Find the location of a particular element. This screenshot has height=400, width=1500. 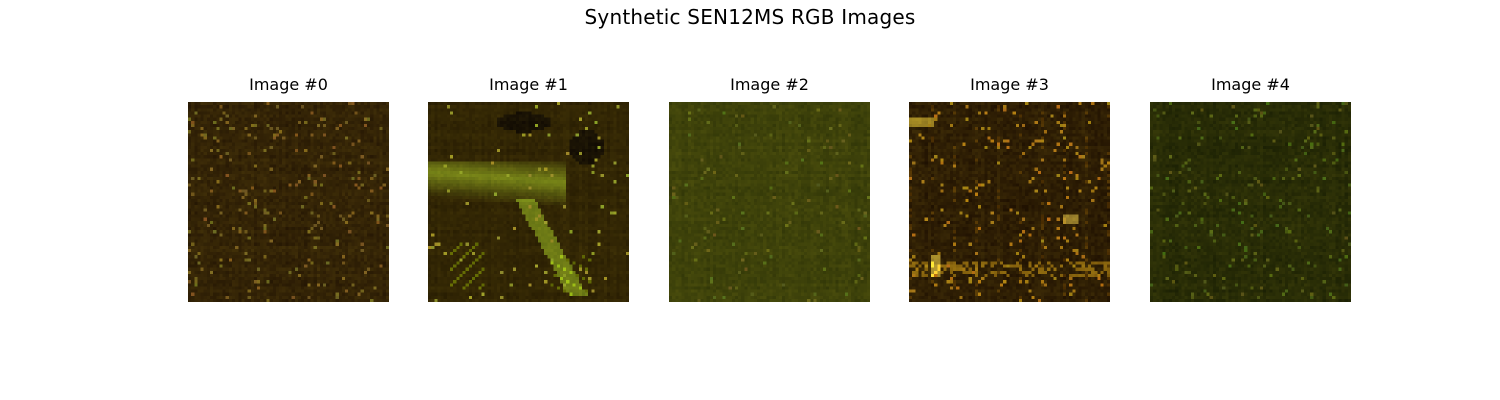

image-panel-1: Image #1 is located at coordinates (528, 188).